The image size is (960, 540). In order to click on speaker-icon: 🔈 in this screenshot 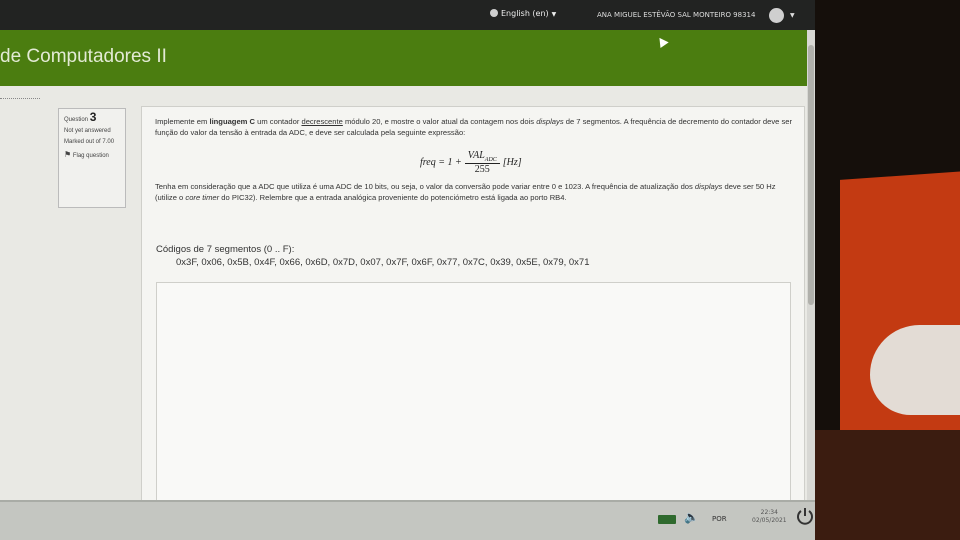, I will do `click(691, 517)`.